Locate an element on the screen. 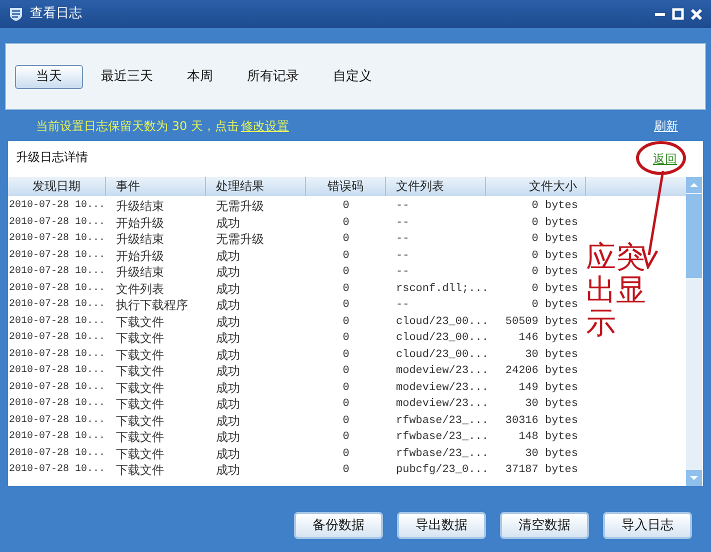 Image resolution: width=711 pixels, height=552 pixels. table-cell-text: 37187 bytes is located at coordinates (541, 470).